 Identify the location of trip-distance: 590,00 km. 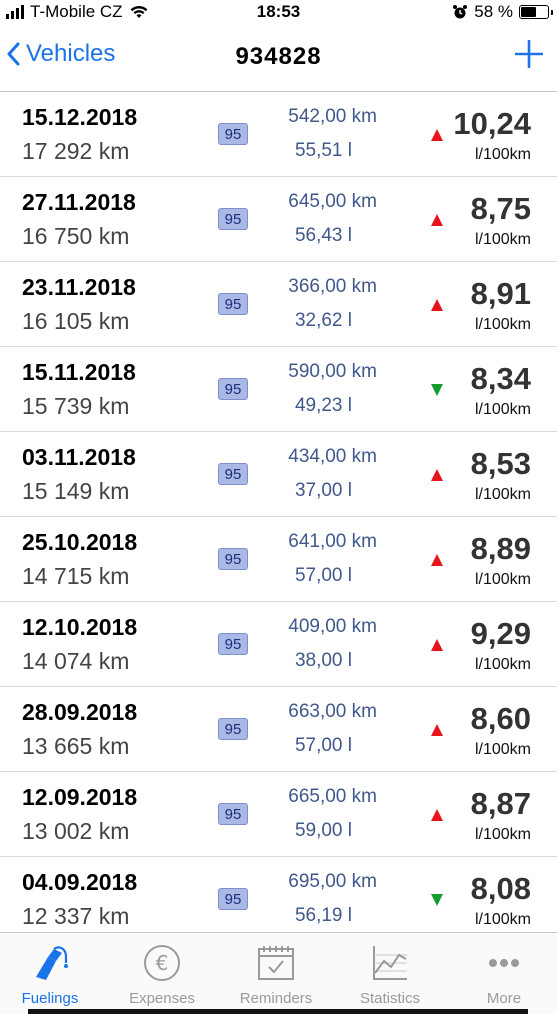
(332, 371).